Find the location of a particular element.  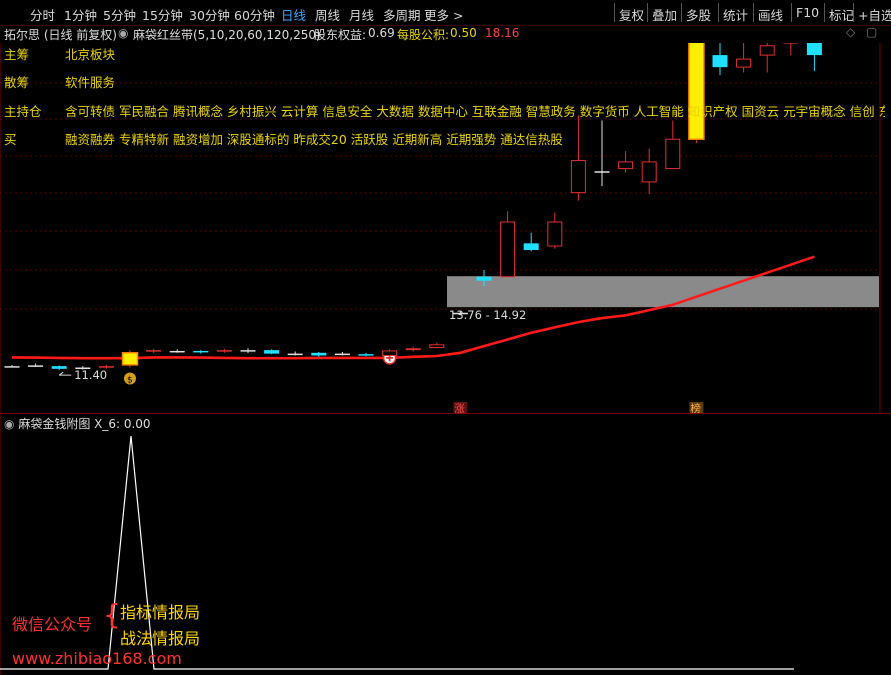

toolbar-btn-3: 统计 is located at coordinates (735, 14).